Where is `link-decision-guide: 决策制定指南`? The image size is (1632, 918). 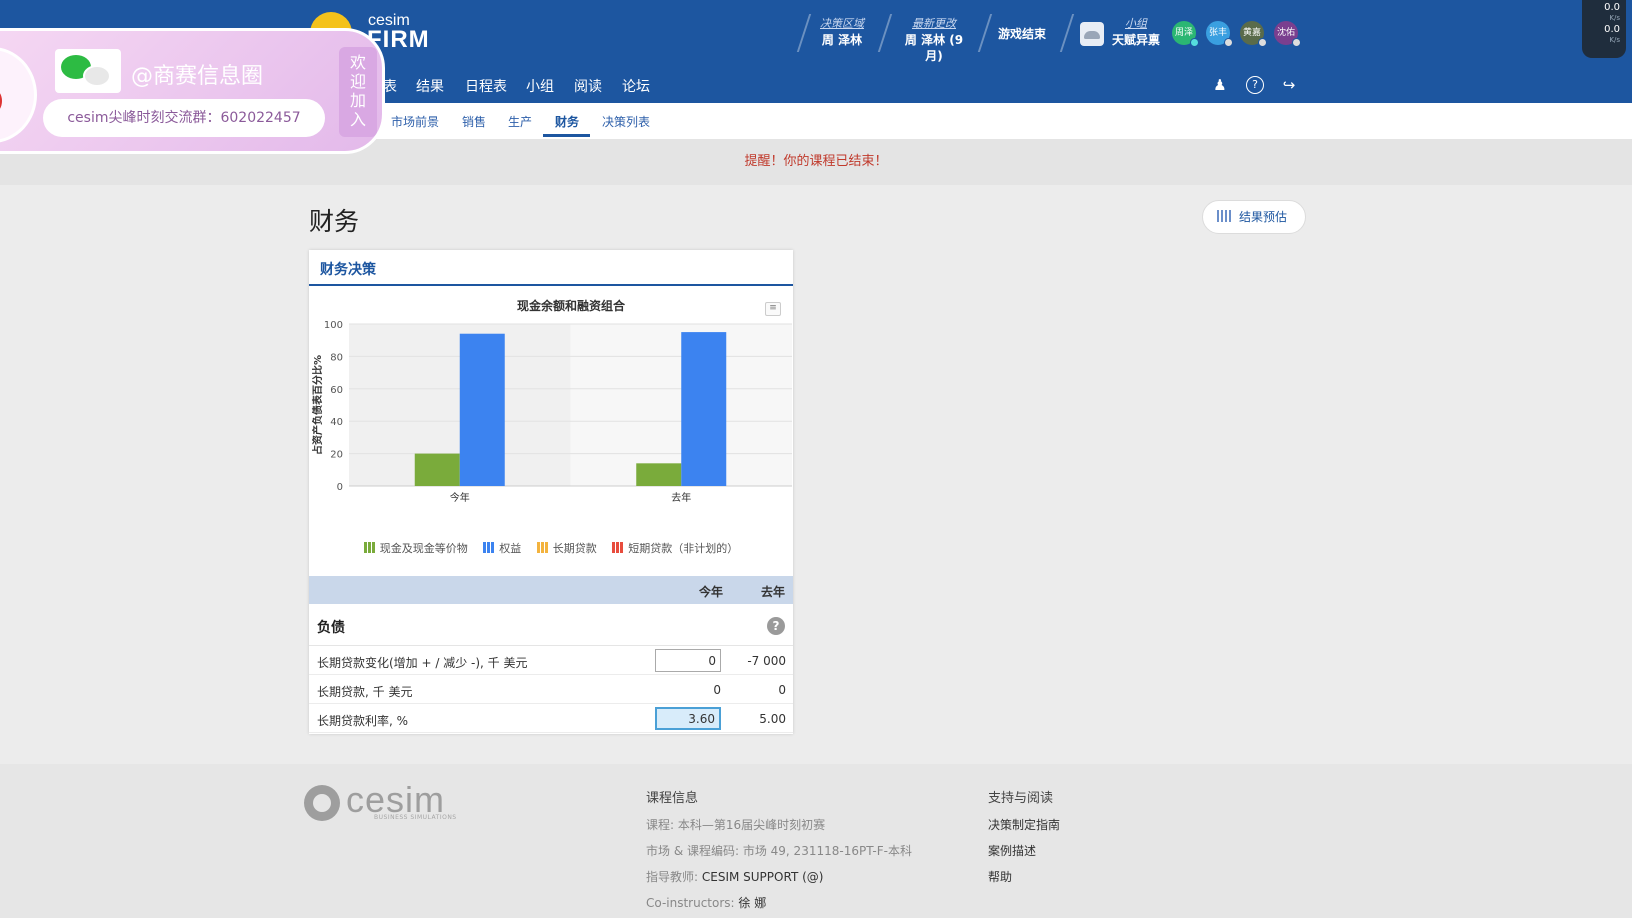
link-decision-guide: 决策制定指南 is located at coordinates (1024, 825).